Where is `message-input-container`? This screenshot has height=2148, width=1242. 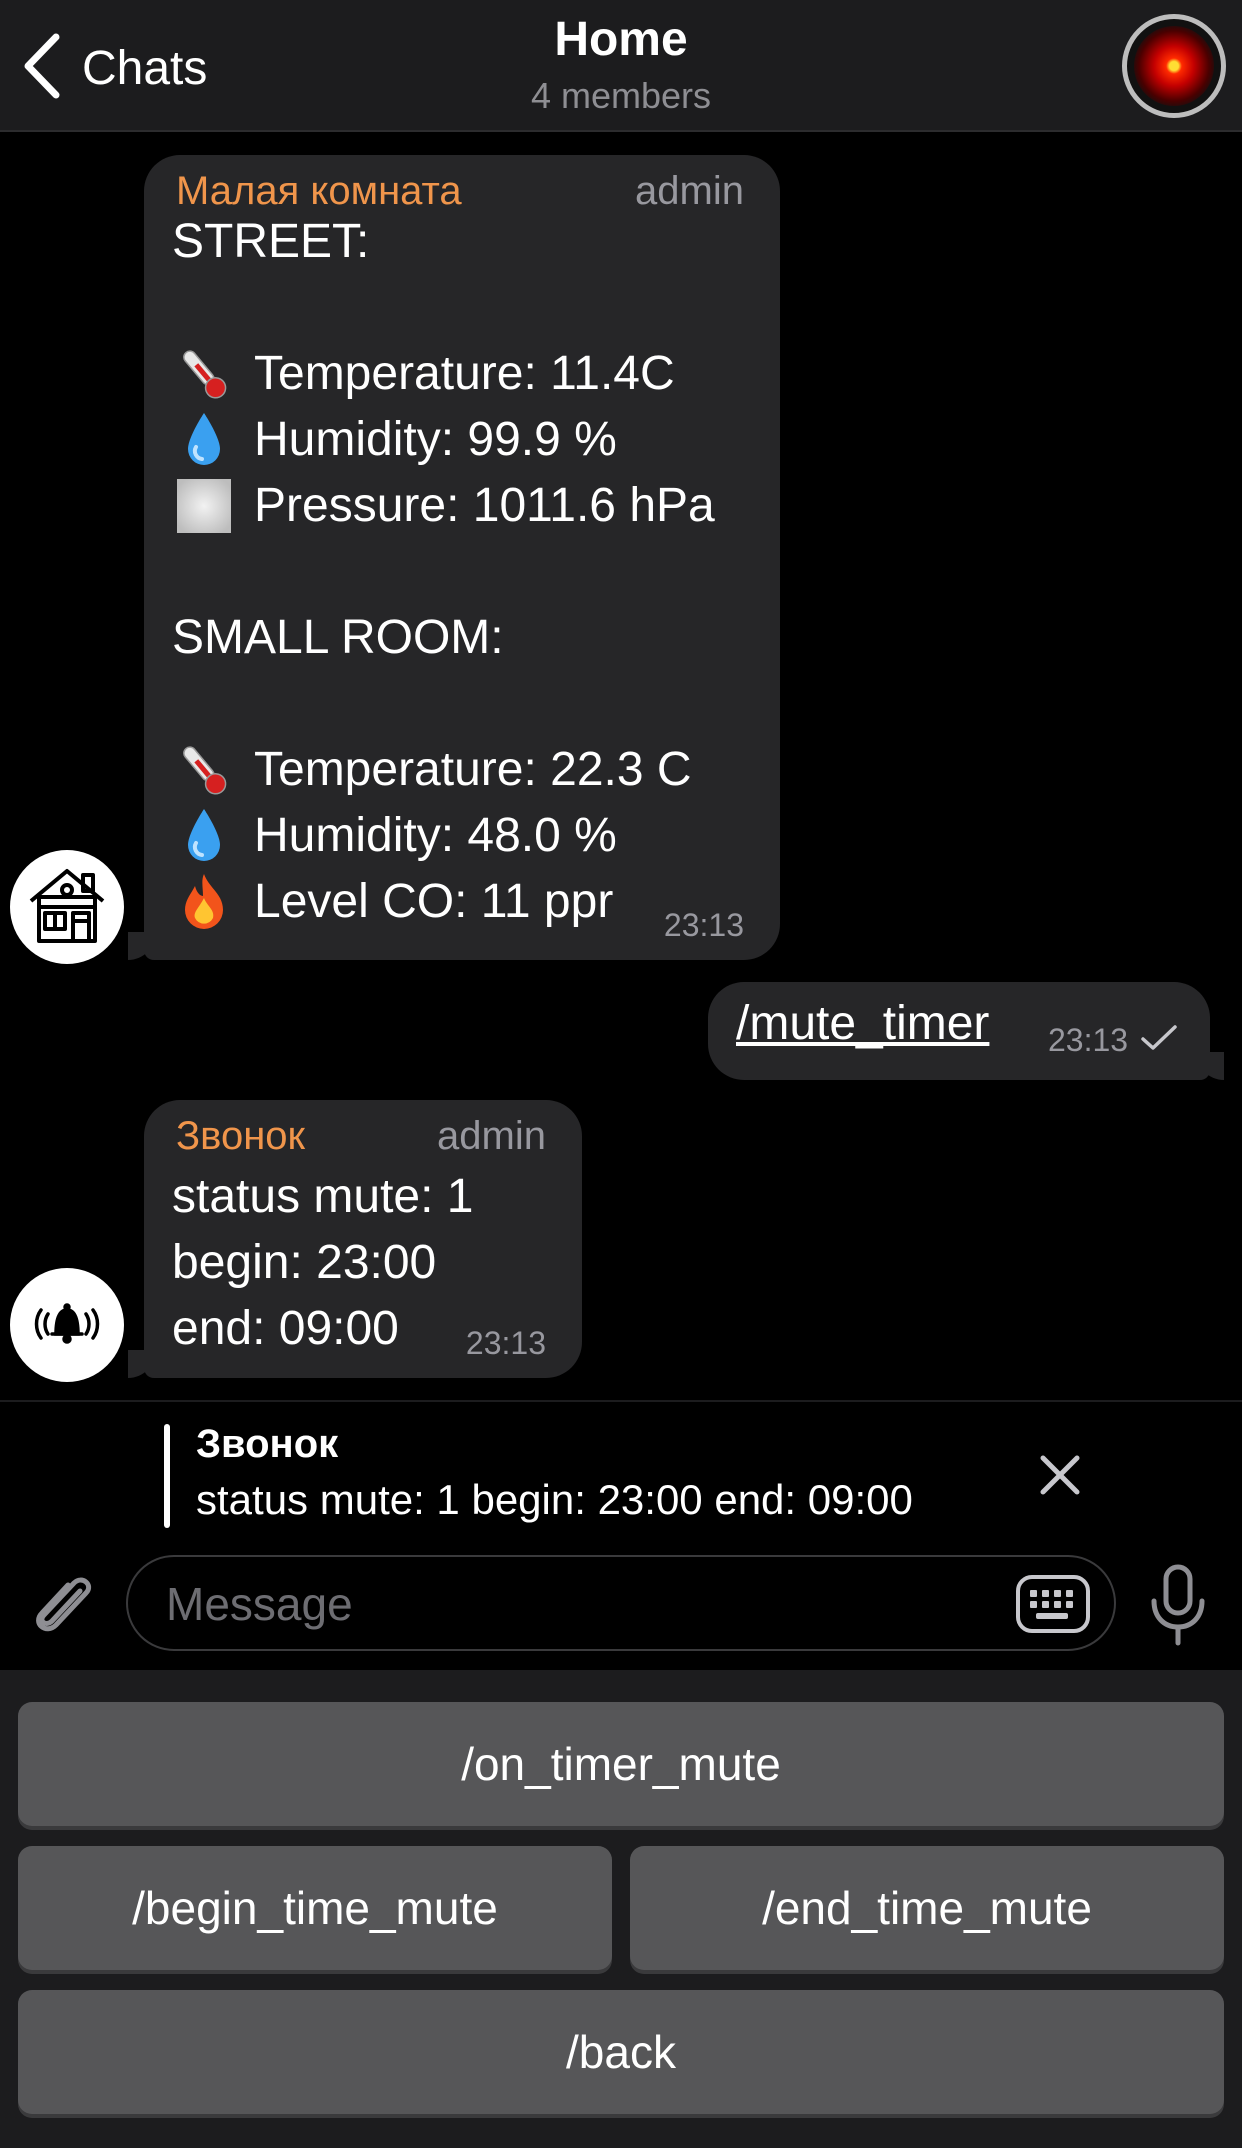
message-input-container is located at coordinates (621, 1603).